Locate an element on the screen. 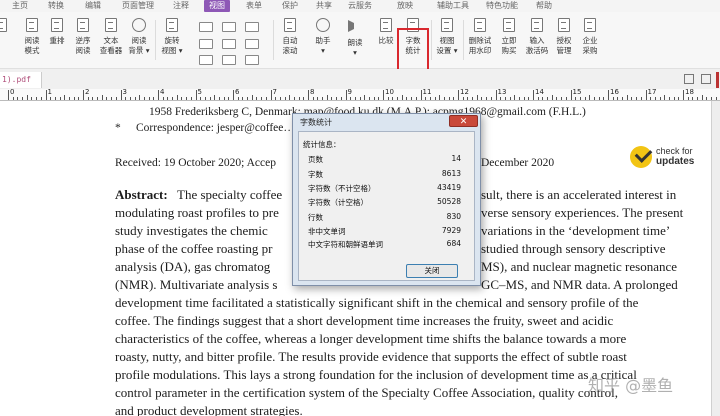 This screenshot has width=720, height=416. stat-label: 字符数（不计空格） is located at coordinates (342, 188).